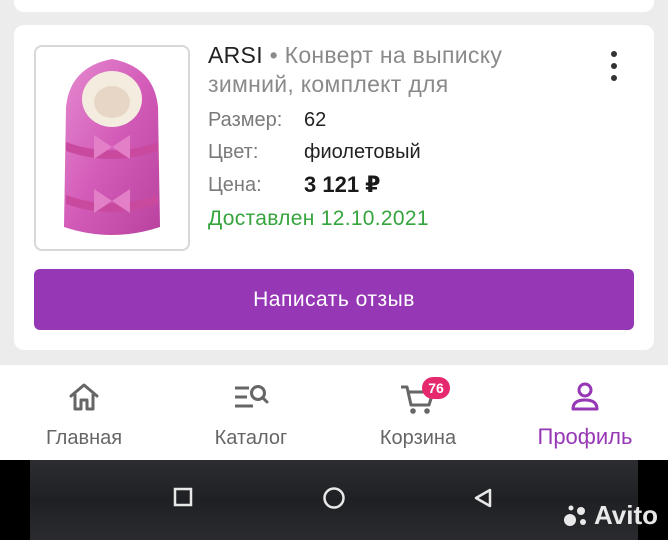 The image size is (668, 540). I want to click on color-label: Цвет:, so click(233, 152).